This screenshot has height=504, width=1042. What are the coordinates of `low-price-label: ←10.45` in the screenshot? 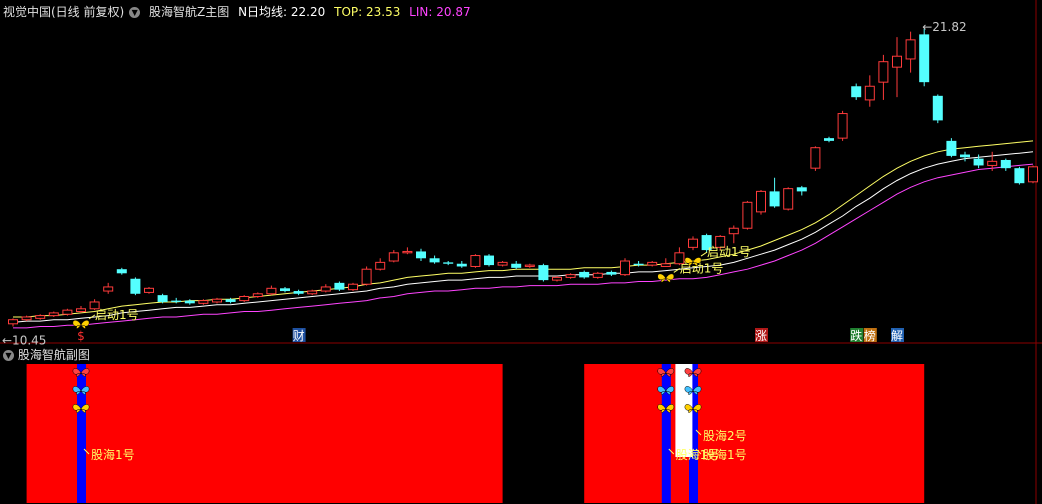 It's located at (24, 339).